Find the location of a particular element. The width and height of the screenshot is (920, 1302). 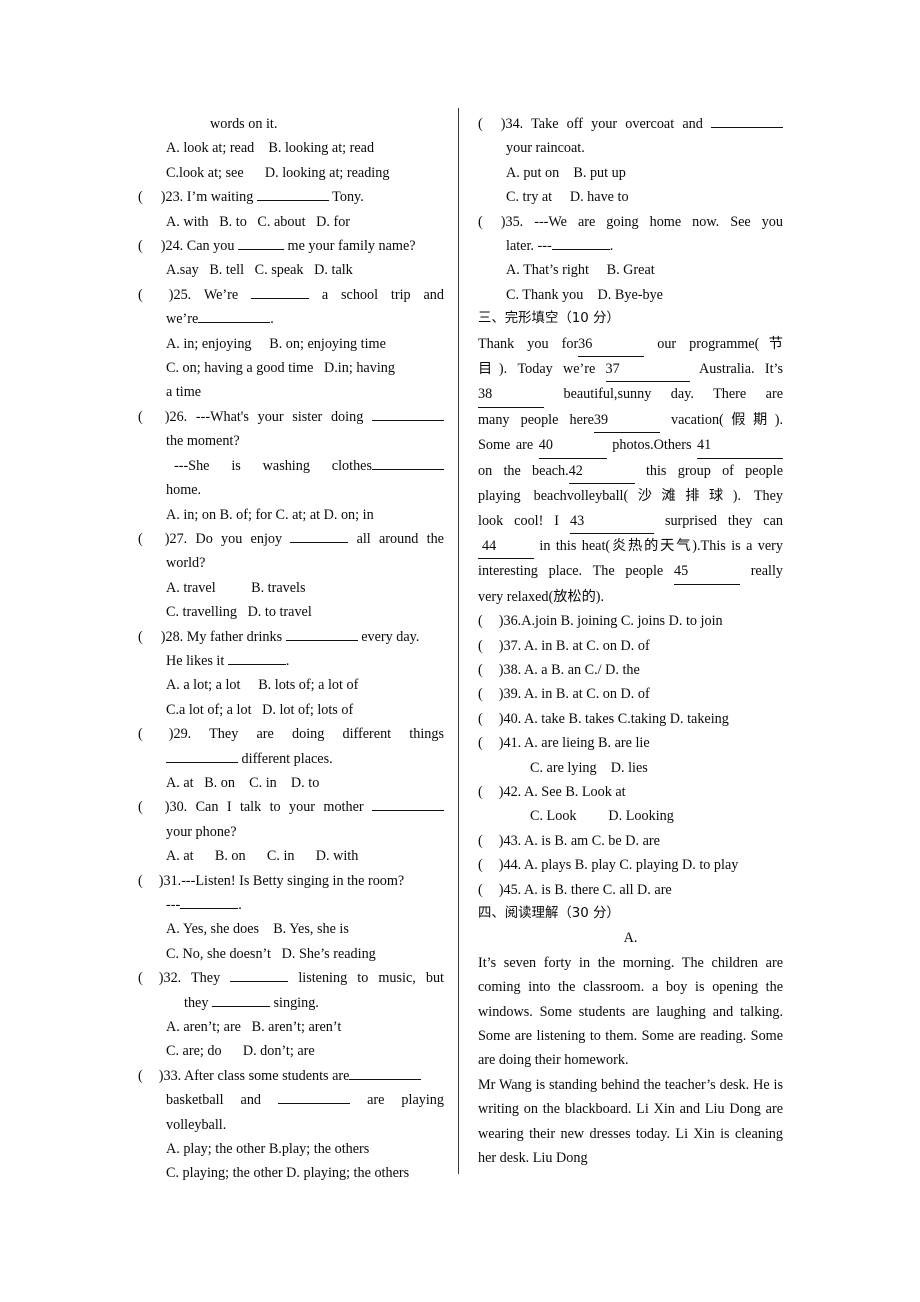

question-27: ( ) 27. Do you enjoy all around the is located at coordinates (291, 539).